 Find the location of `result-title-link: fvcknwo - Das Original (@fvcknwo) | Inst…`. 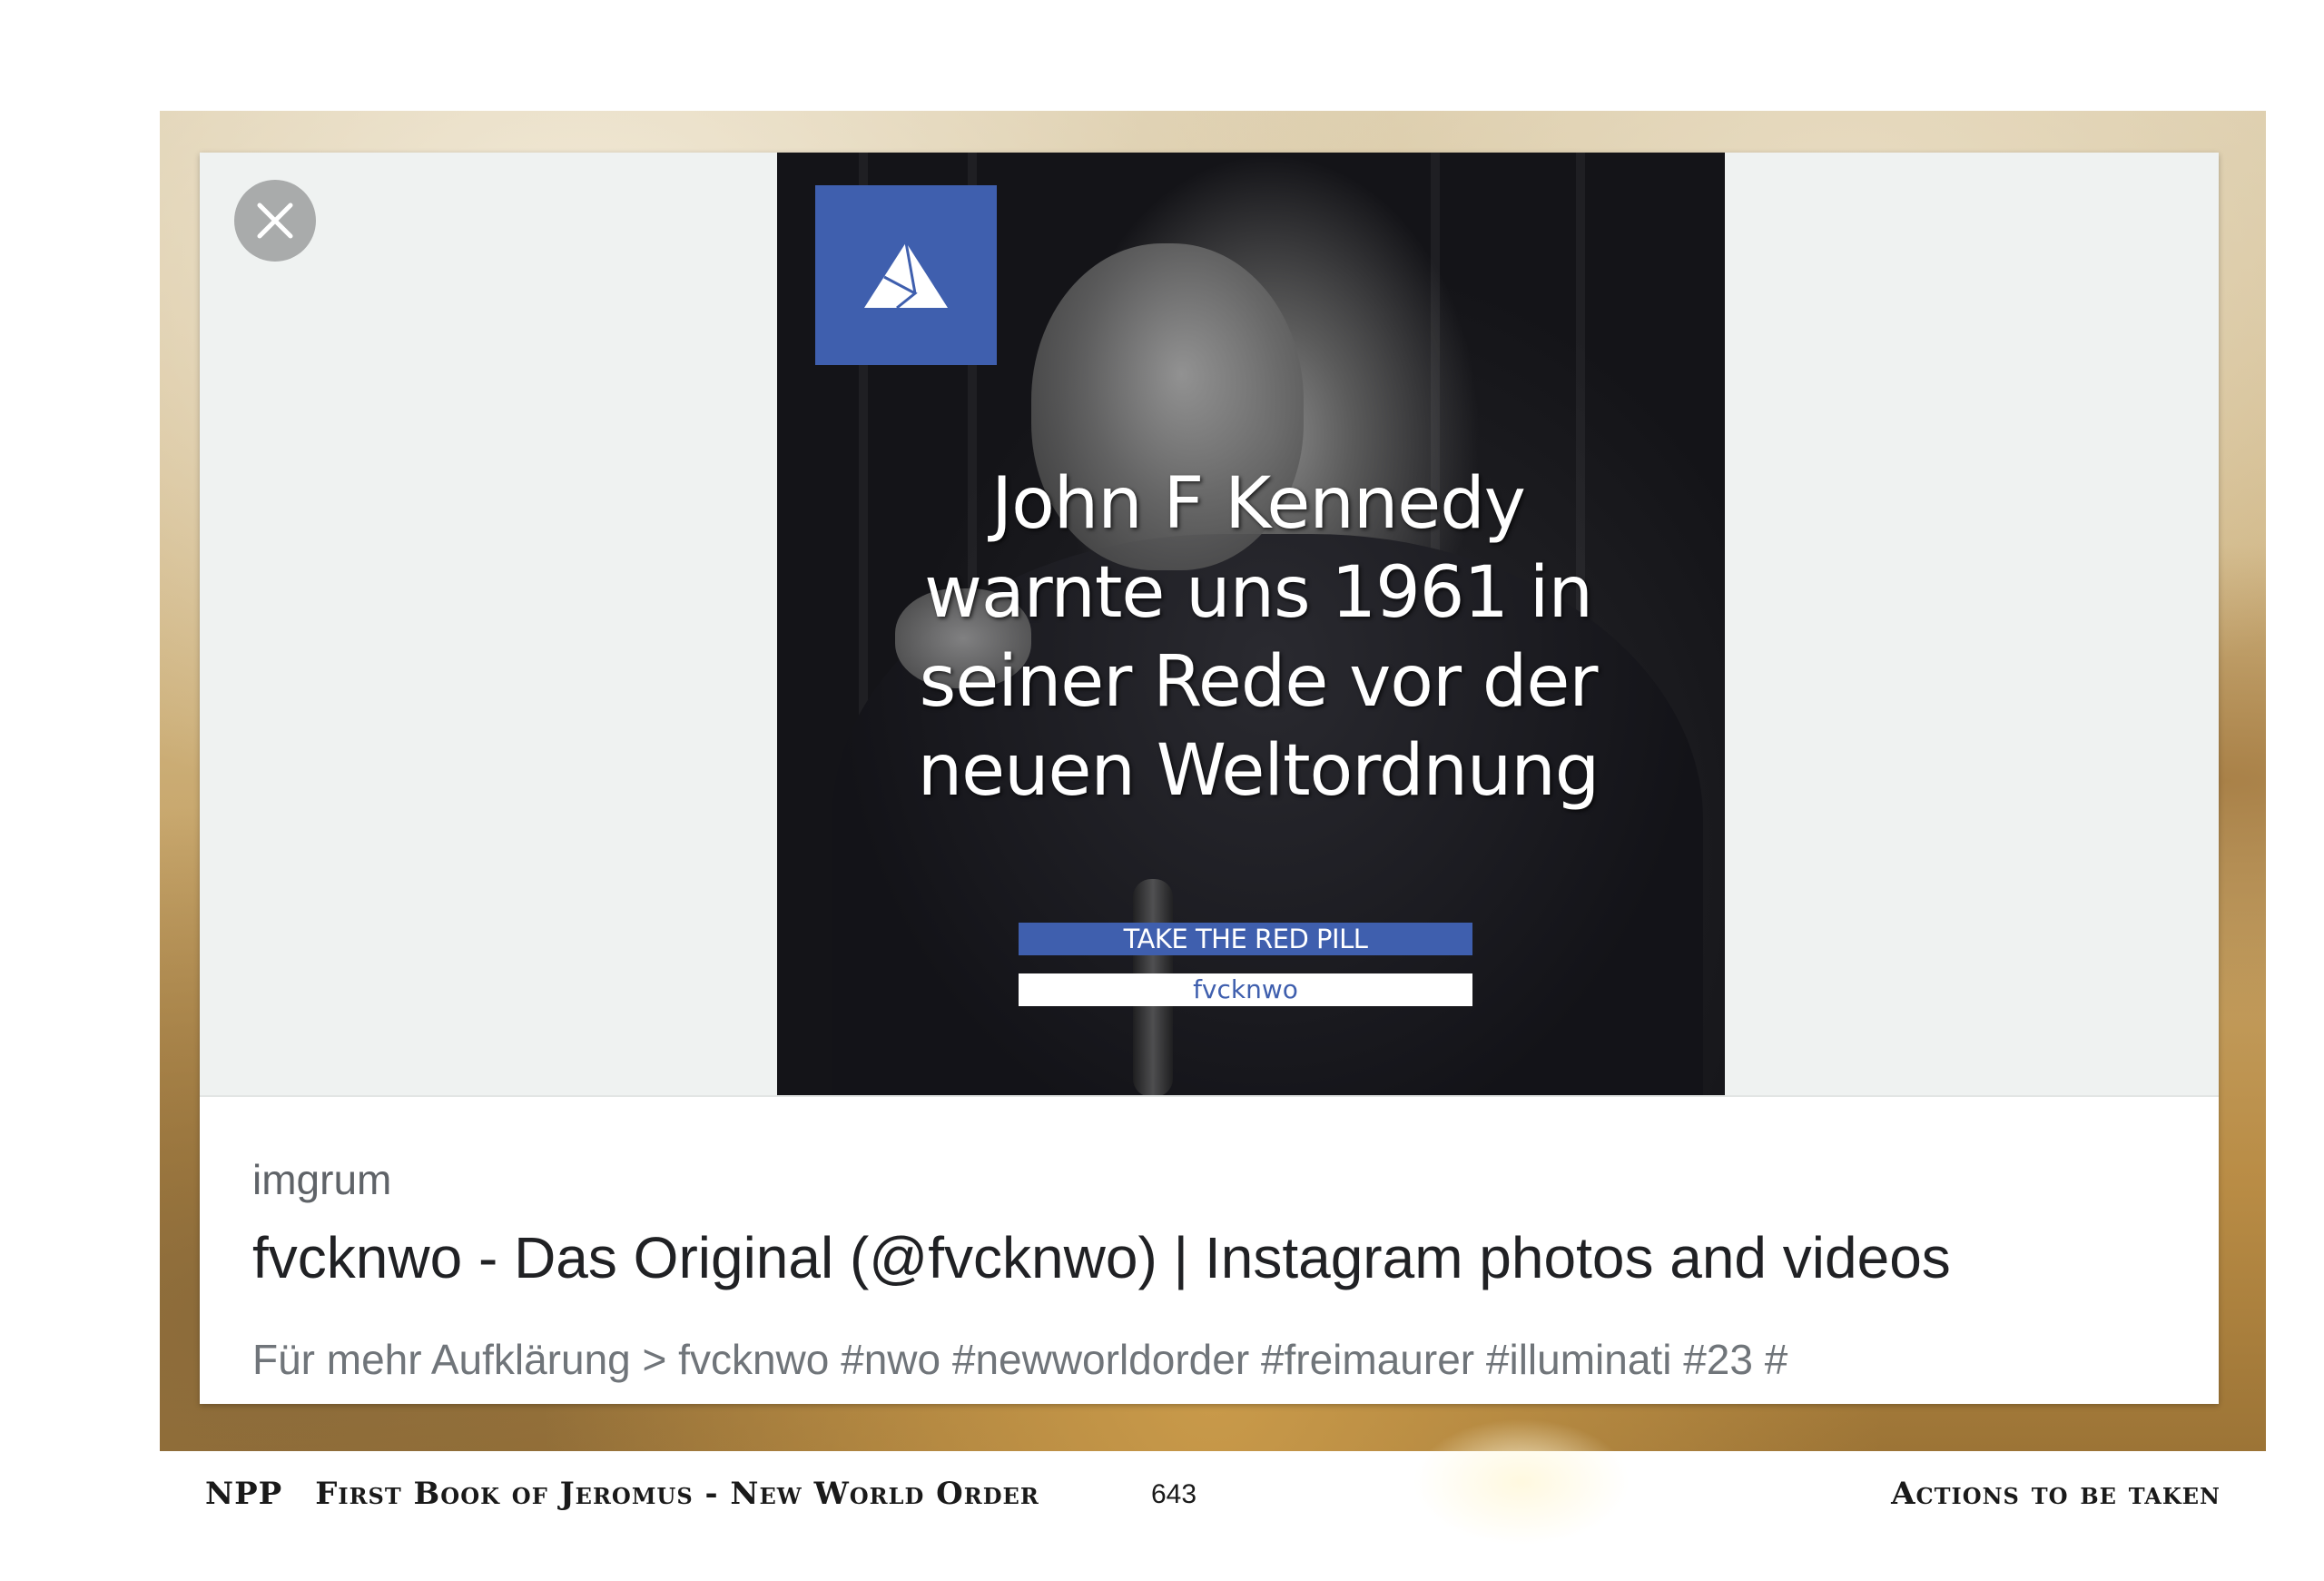

result-title-link: fvcknwo - Das Original (@fvcknwo) | Inst… is located at coordinates (1101, 1258).